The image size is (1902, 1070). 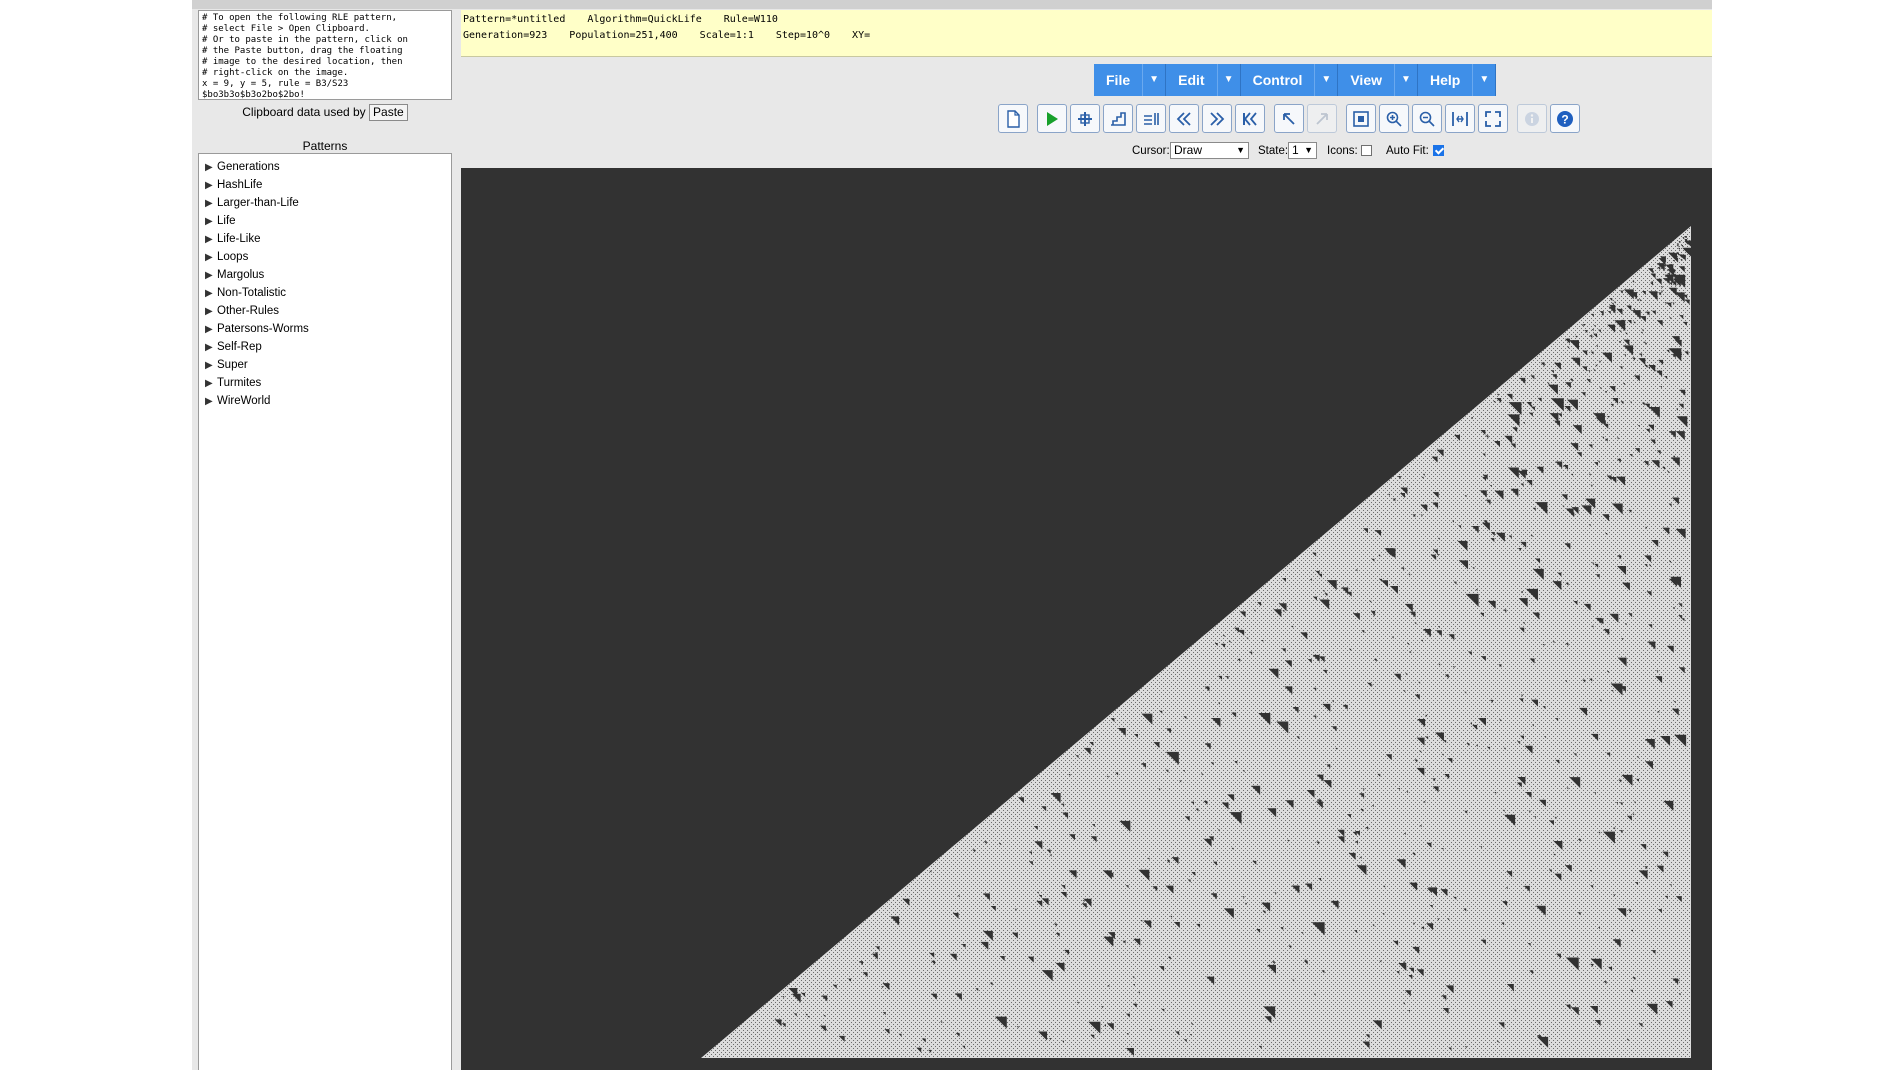 What do you see at coordinates (325, 275) in the screenshot?
I see `pattern-folder-margolus: ▶ Margolus` at bounding box center [325, 275].